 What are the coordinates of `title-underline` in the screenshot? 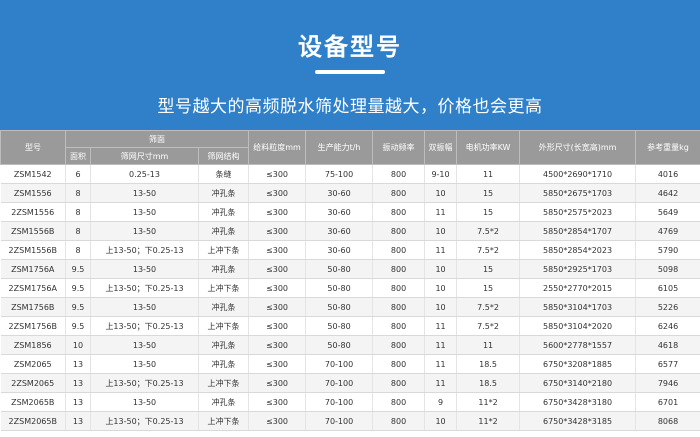 It's located at (350, 72).